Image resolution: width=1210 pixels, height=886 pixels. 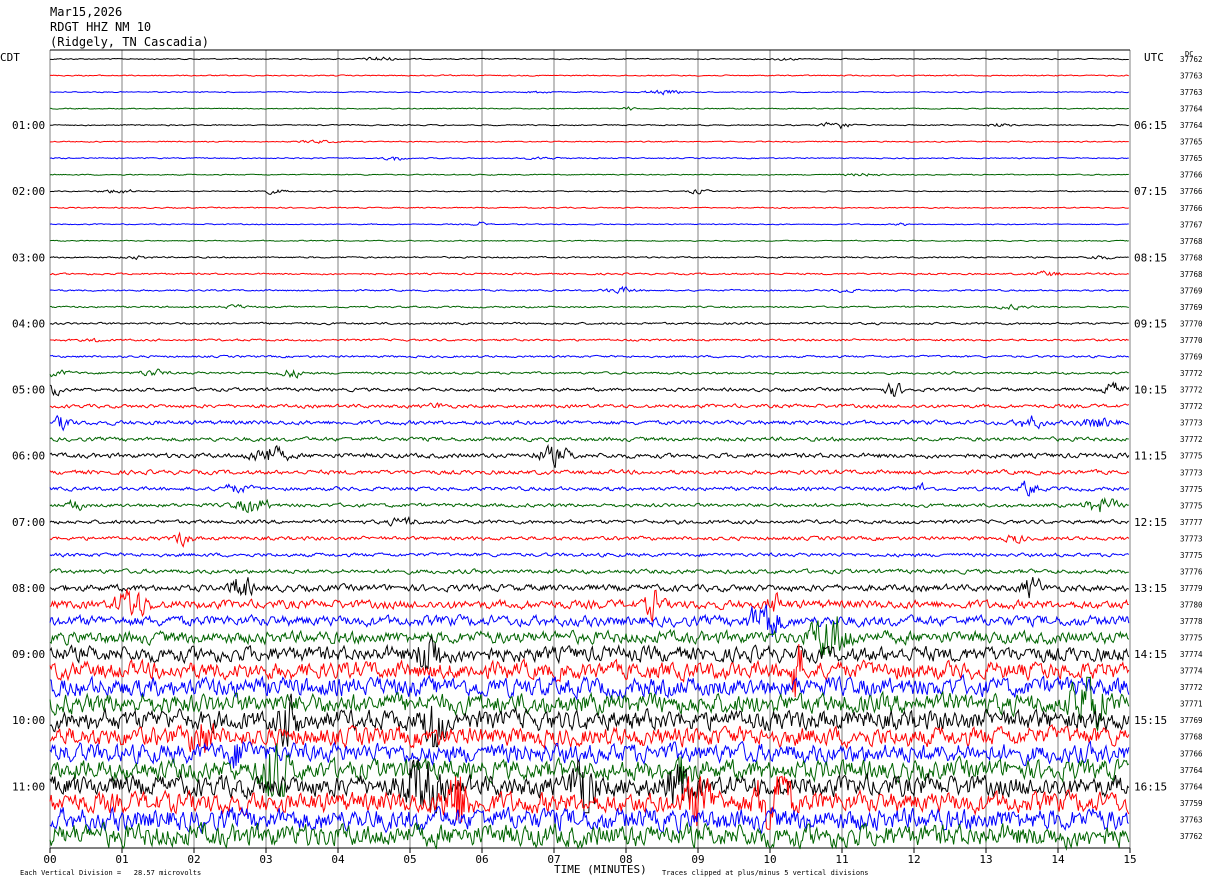 What do you see at coordinates (28, 786) in the screenshot?
I see `left-hour-label: 11:00` at bounding box center [28, 786].